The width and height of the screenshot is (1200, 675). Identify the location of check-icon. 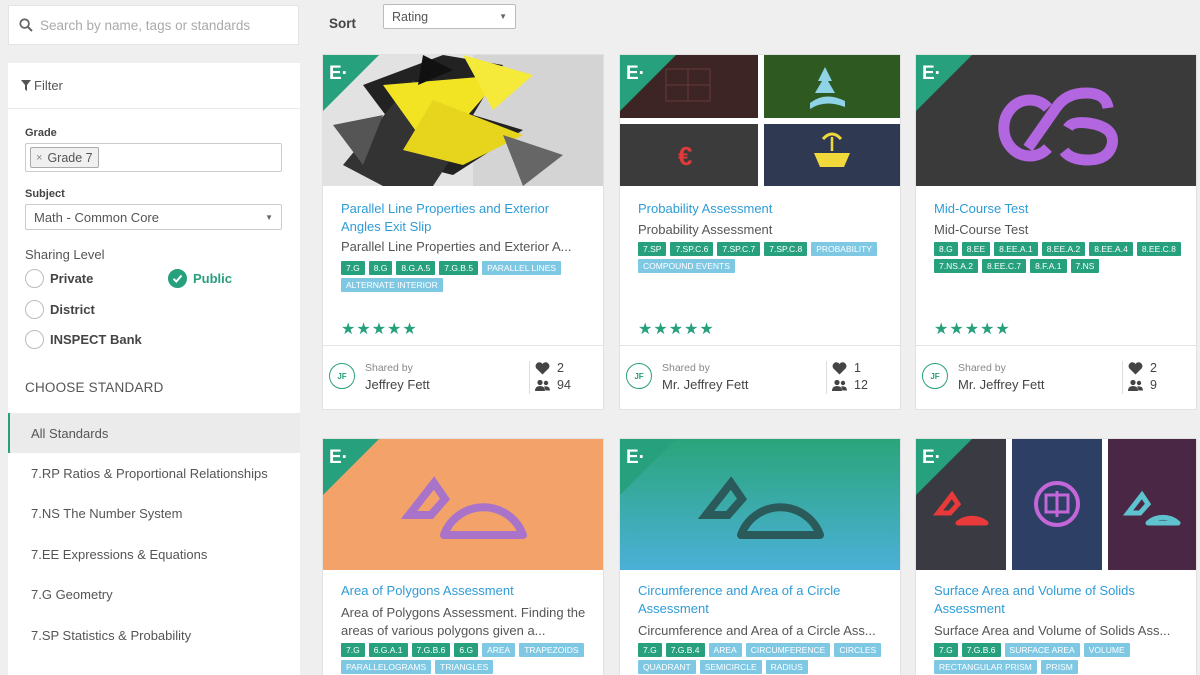
(177, 278).